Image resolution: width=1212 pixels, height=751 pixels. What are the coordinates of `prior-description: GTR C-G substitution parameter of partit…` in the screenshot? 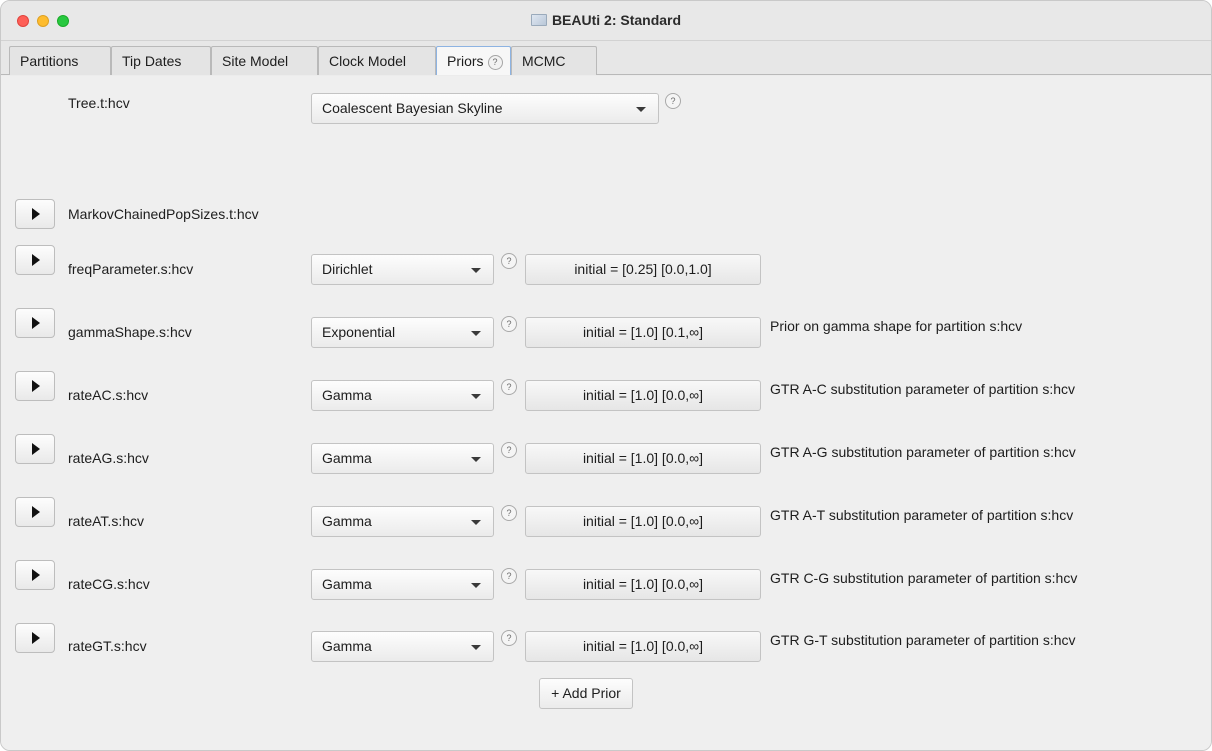 It's located at (924, 578).